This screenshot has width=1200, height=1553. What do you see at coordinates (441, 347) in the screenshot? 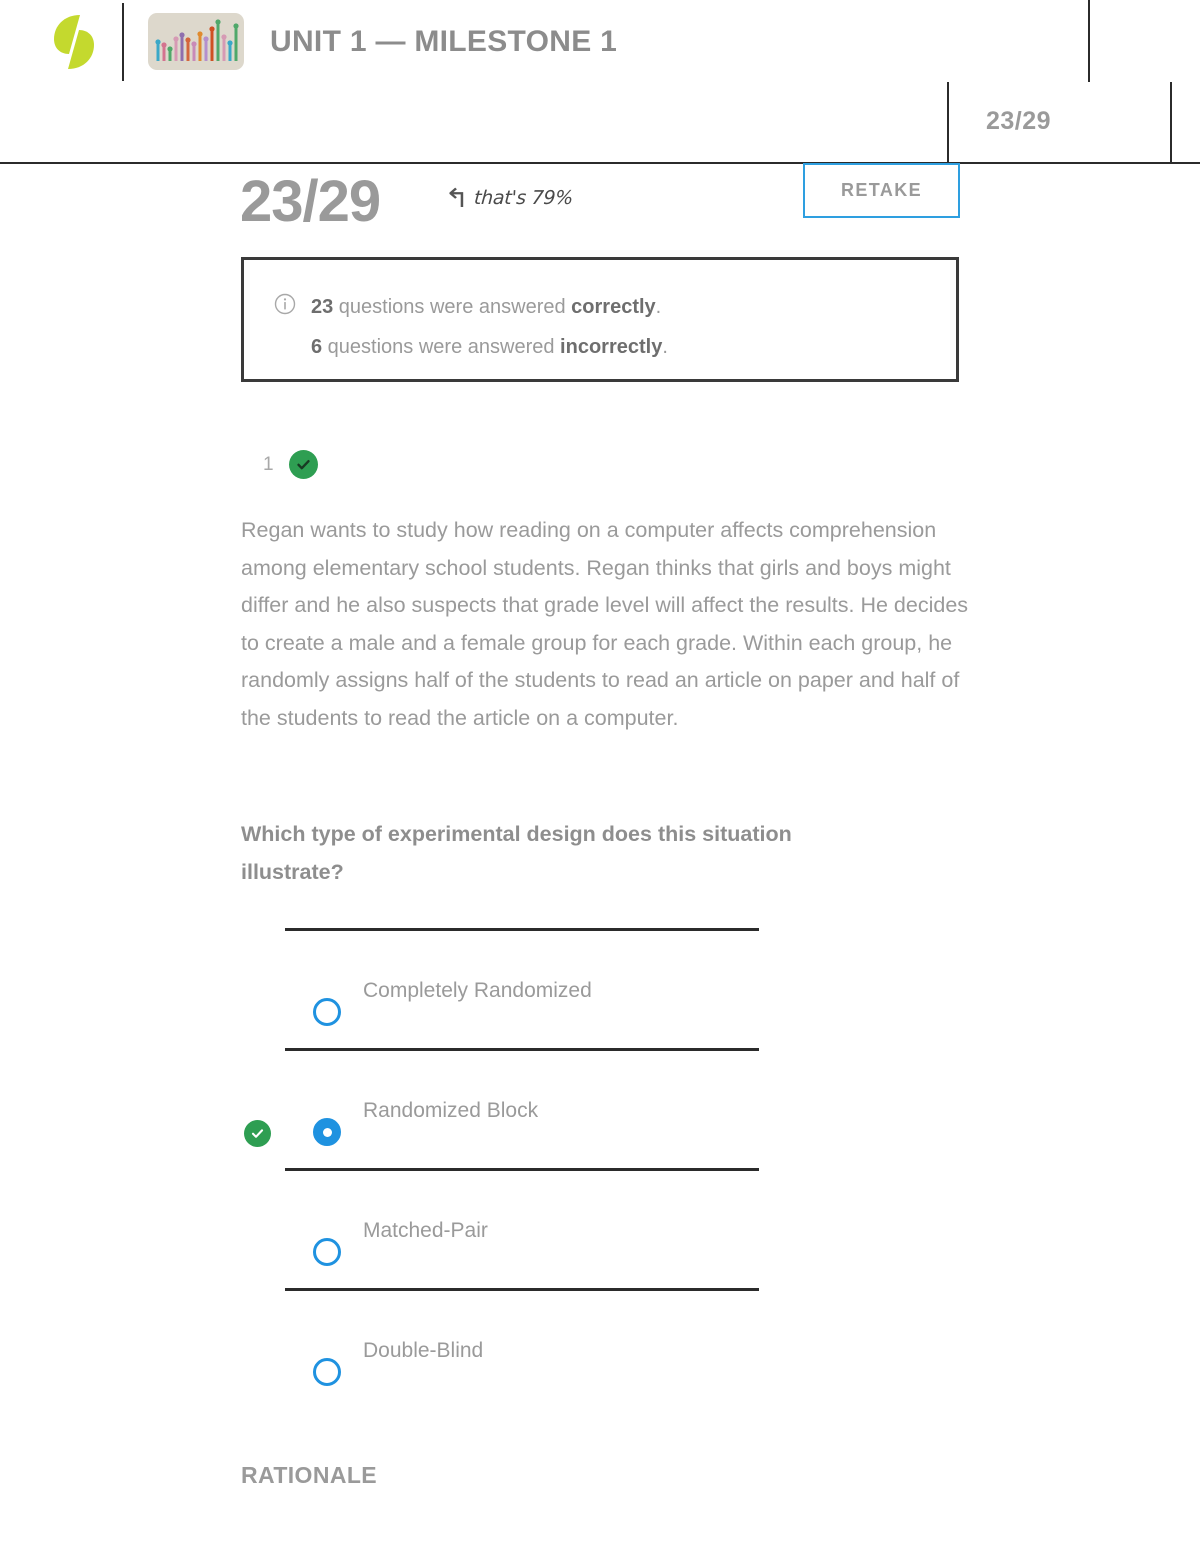
I see `incorrect-mid: questions were answered` at bounding box center [441, 347].